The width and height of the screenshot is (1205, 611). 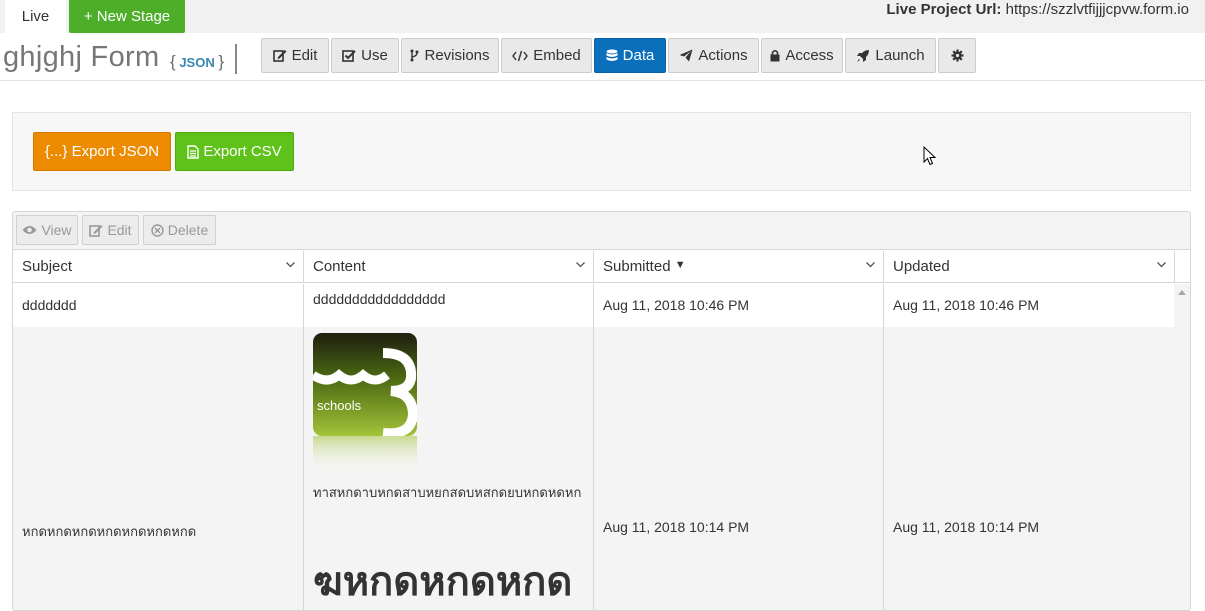 I want to click on nav-access-label: Access, so click(x=809, y=55).